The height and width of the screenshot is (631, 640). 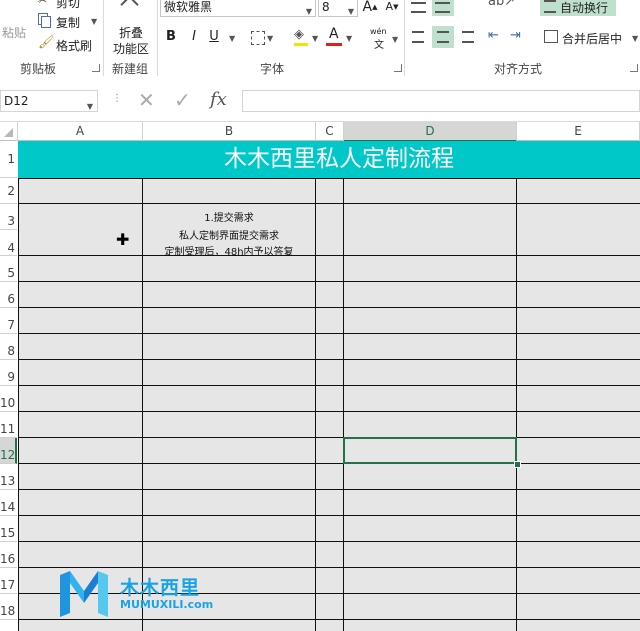 What do you see at coordinates (238, 8) in the screenshot?
I see `font-name-select: 微软雅黑 ▼` at bounding box center [238, 8].